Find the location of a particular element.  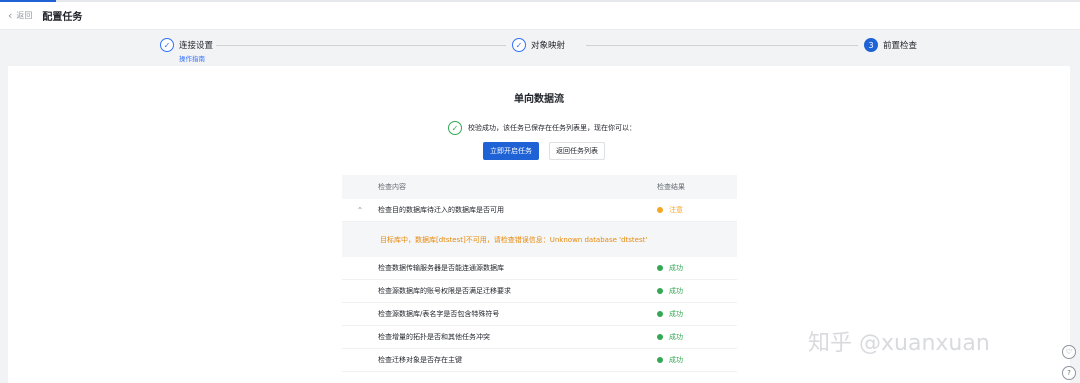

step-connection-settings: ✓ 连接设置 操作指南 is located at coordinates (187, 50).